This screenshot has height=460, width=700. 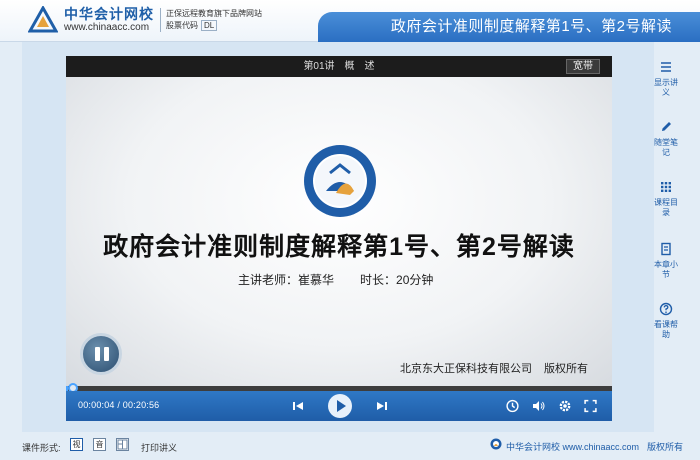 I want to click on footer-logo-icon, so click(x=496, y=444).